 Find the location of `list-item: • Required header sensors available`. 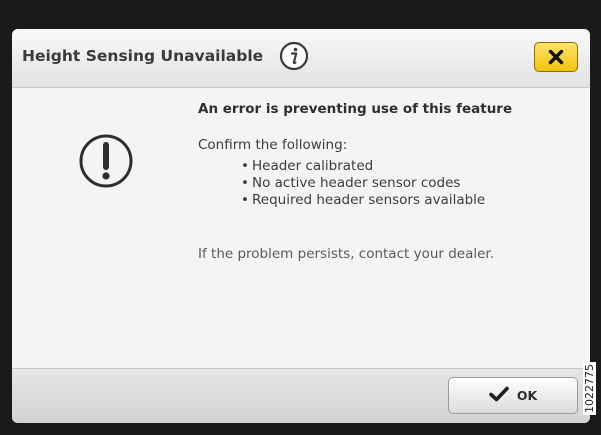

list-item: • Required header sensors available is located at coordinates (363, 200).